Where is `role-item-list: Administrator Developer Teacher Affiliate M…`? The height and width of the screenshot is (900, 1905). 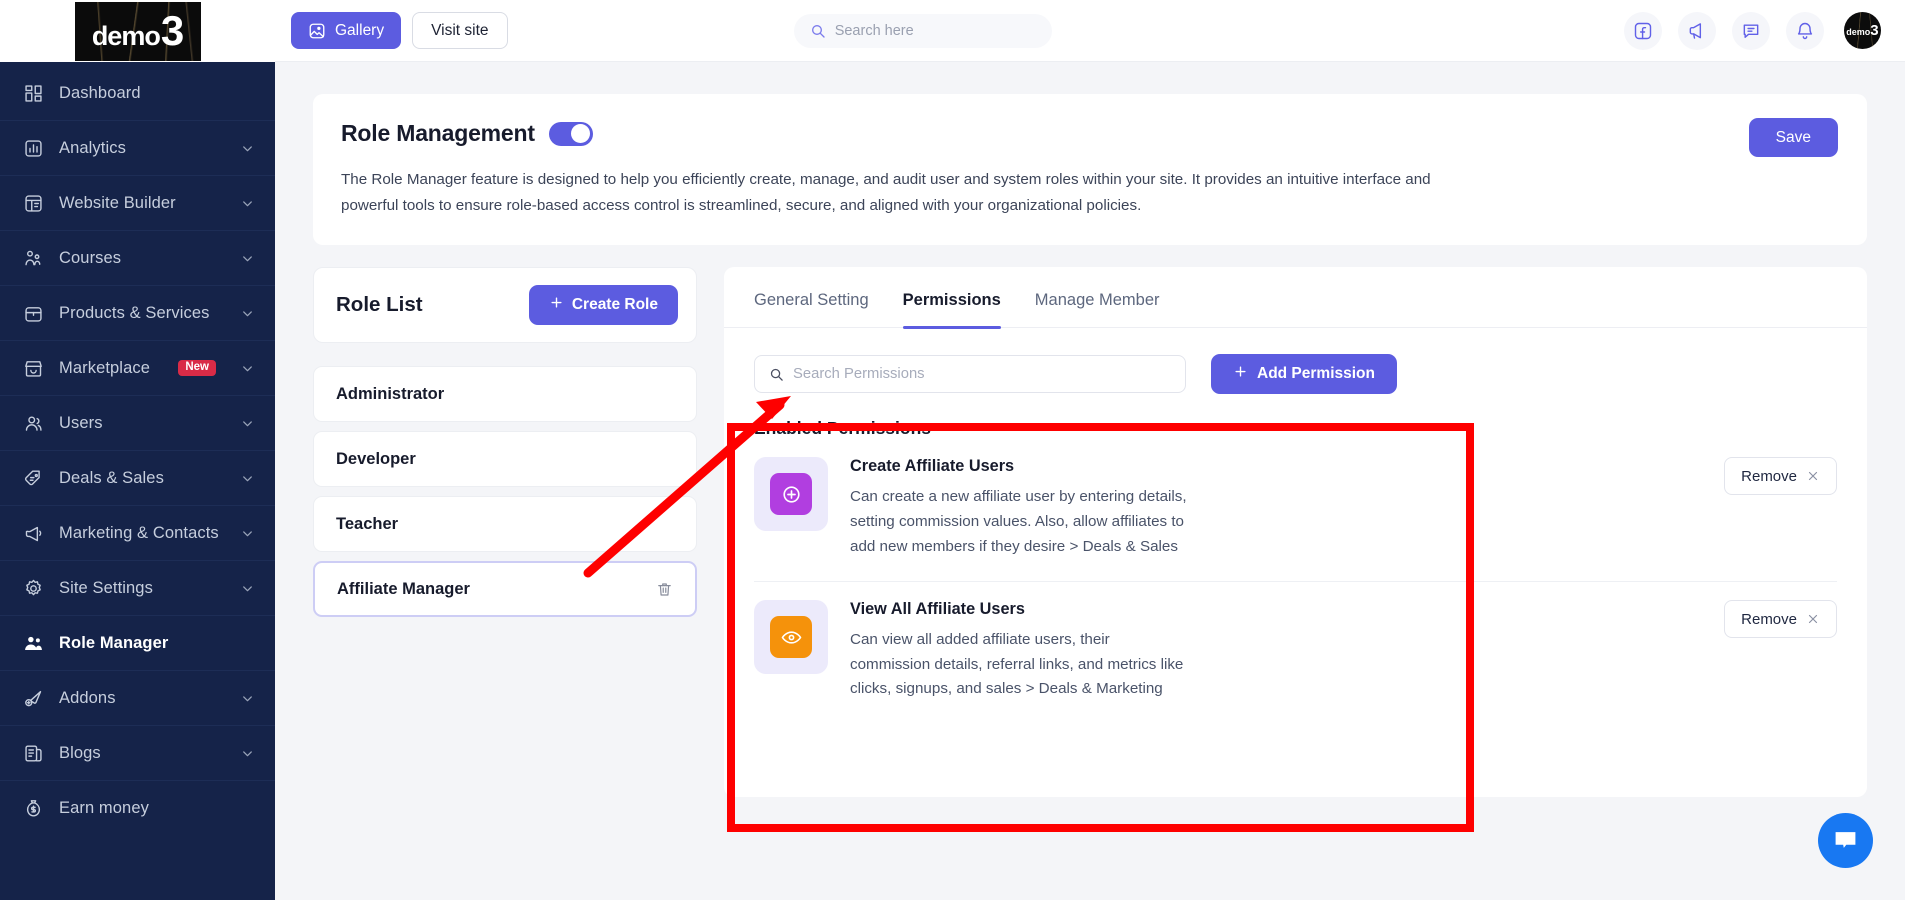
role-item-list: Administrator Developer Teacher Affiliate M… is located at coordinates (505, 492).